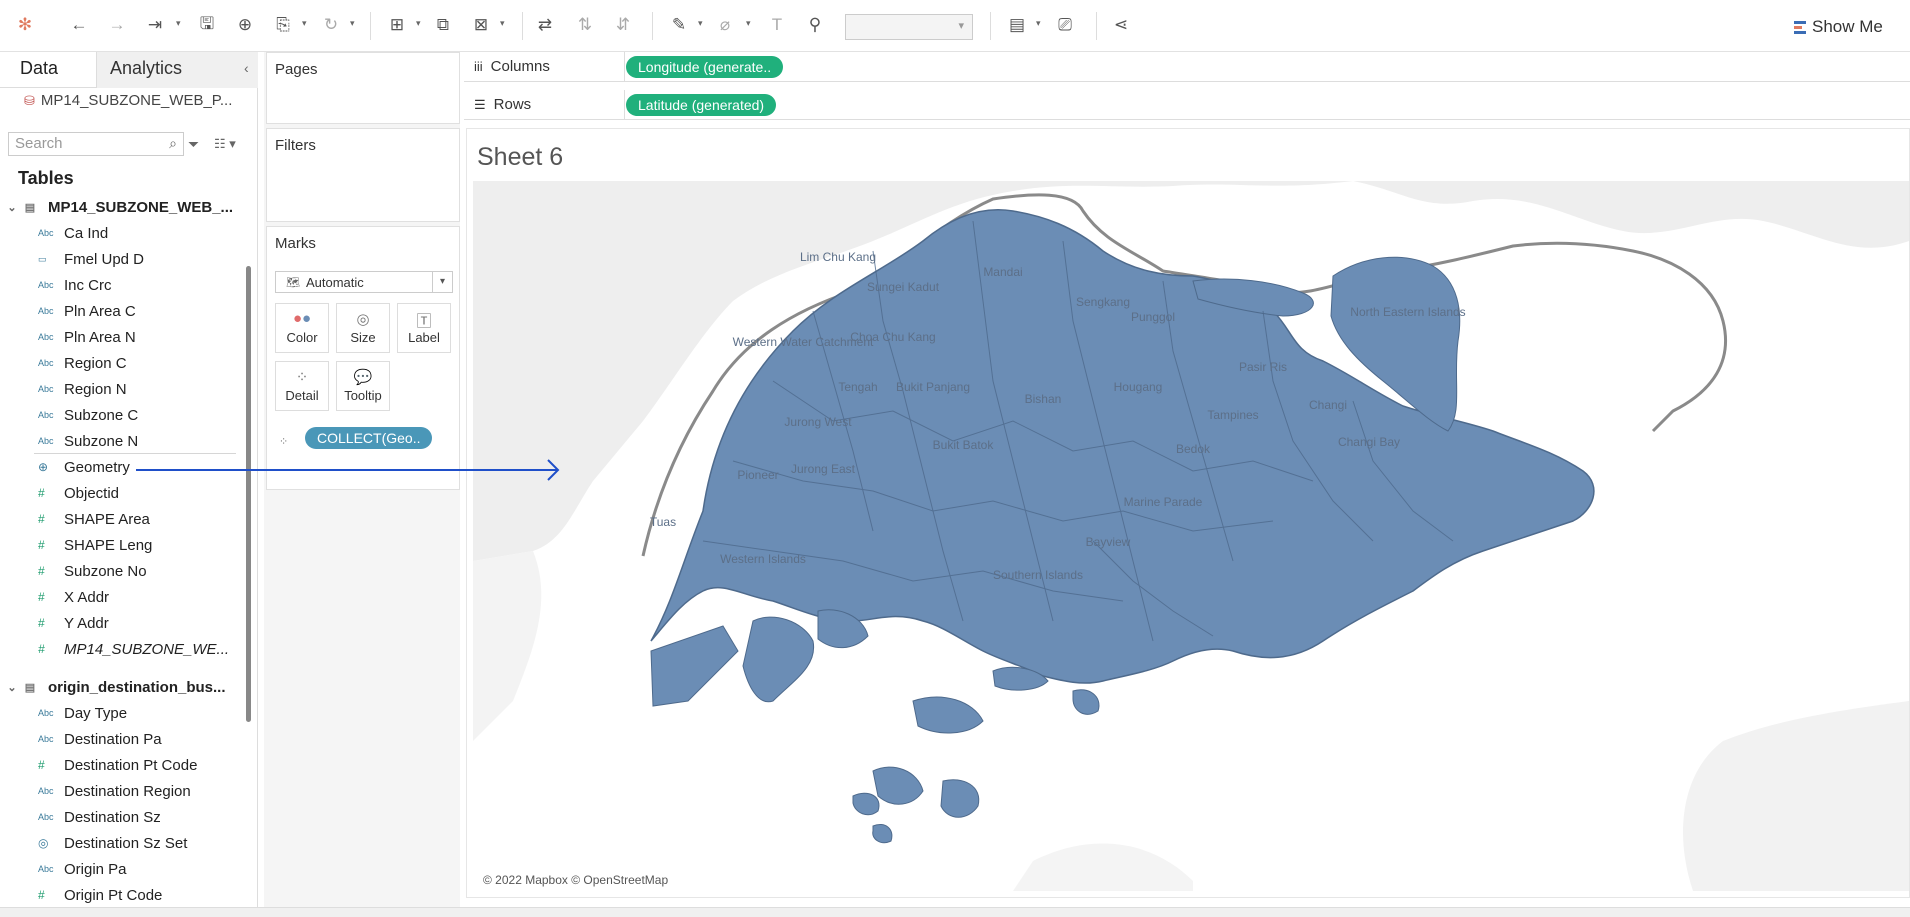 Image resolution: width=1910 pixels, height=917 pixels. I want to click on field-item: Abc Inc Crc, so click(118, 285).